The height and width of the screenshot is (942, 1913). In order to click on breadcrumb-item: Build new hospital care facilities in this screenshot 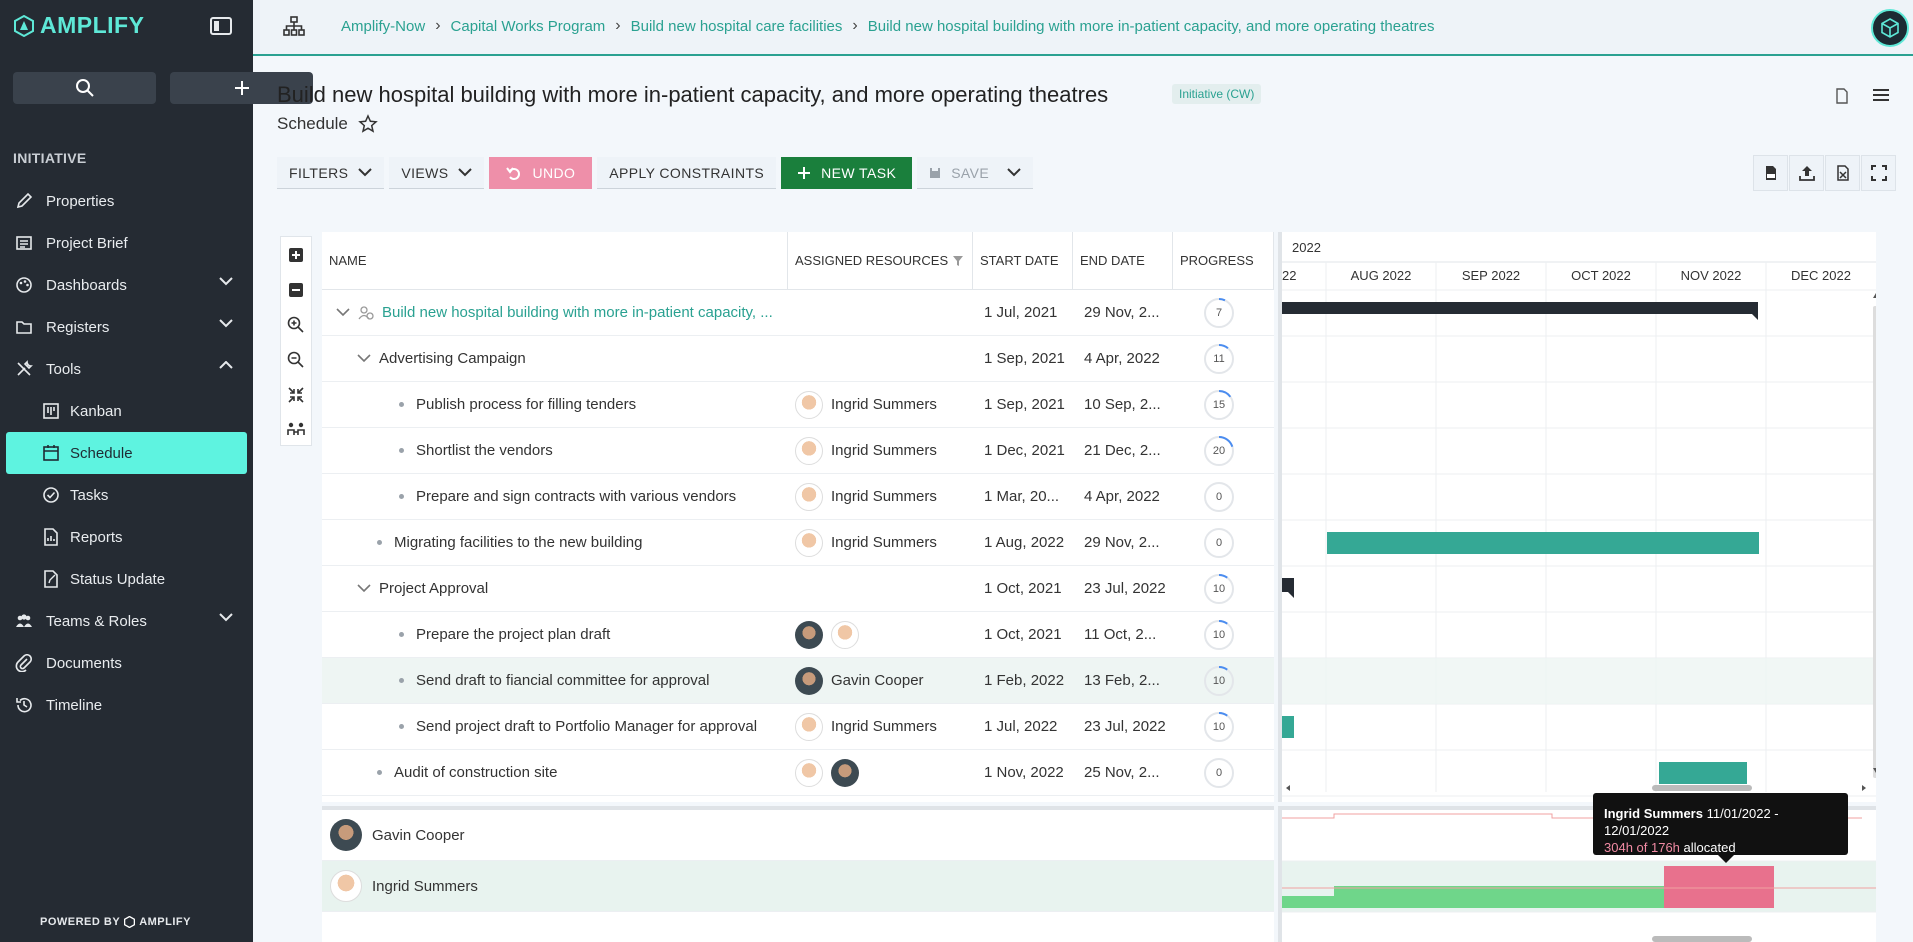, I will do `click(737, 26)`.